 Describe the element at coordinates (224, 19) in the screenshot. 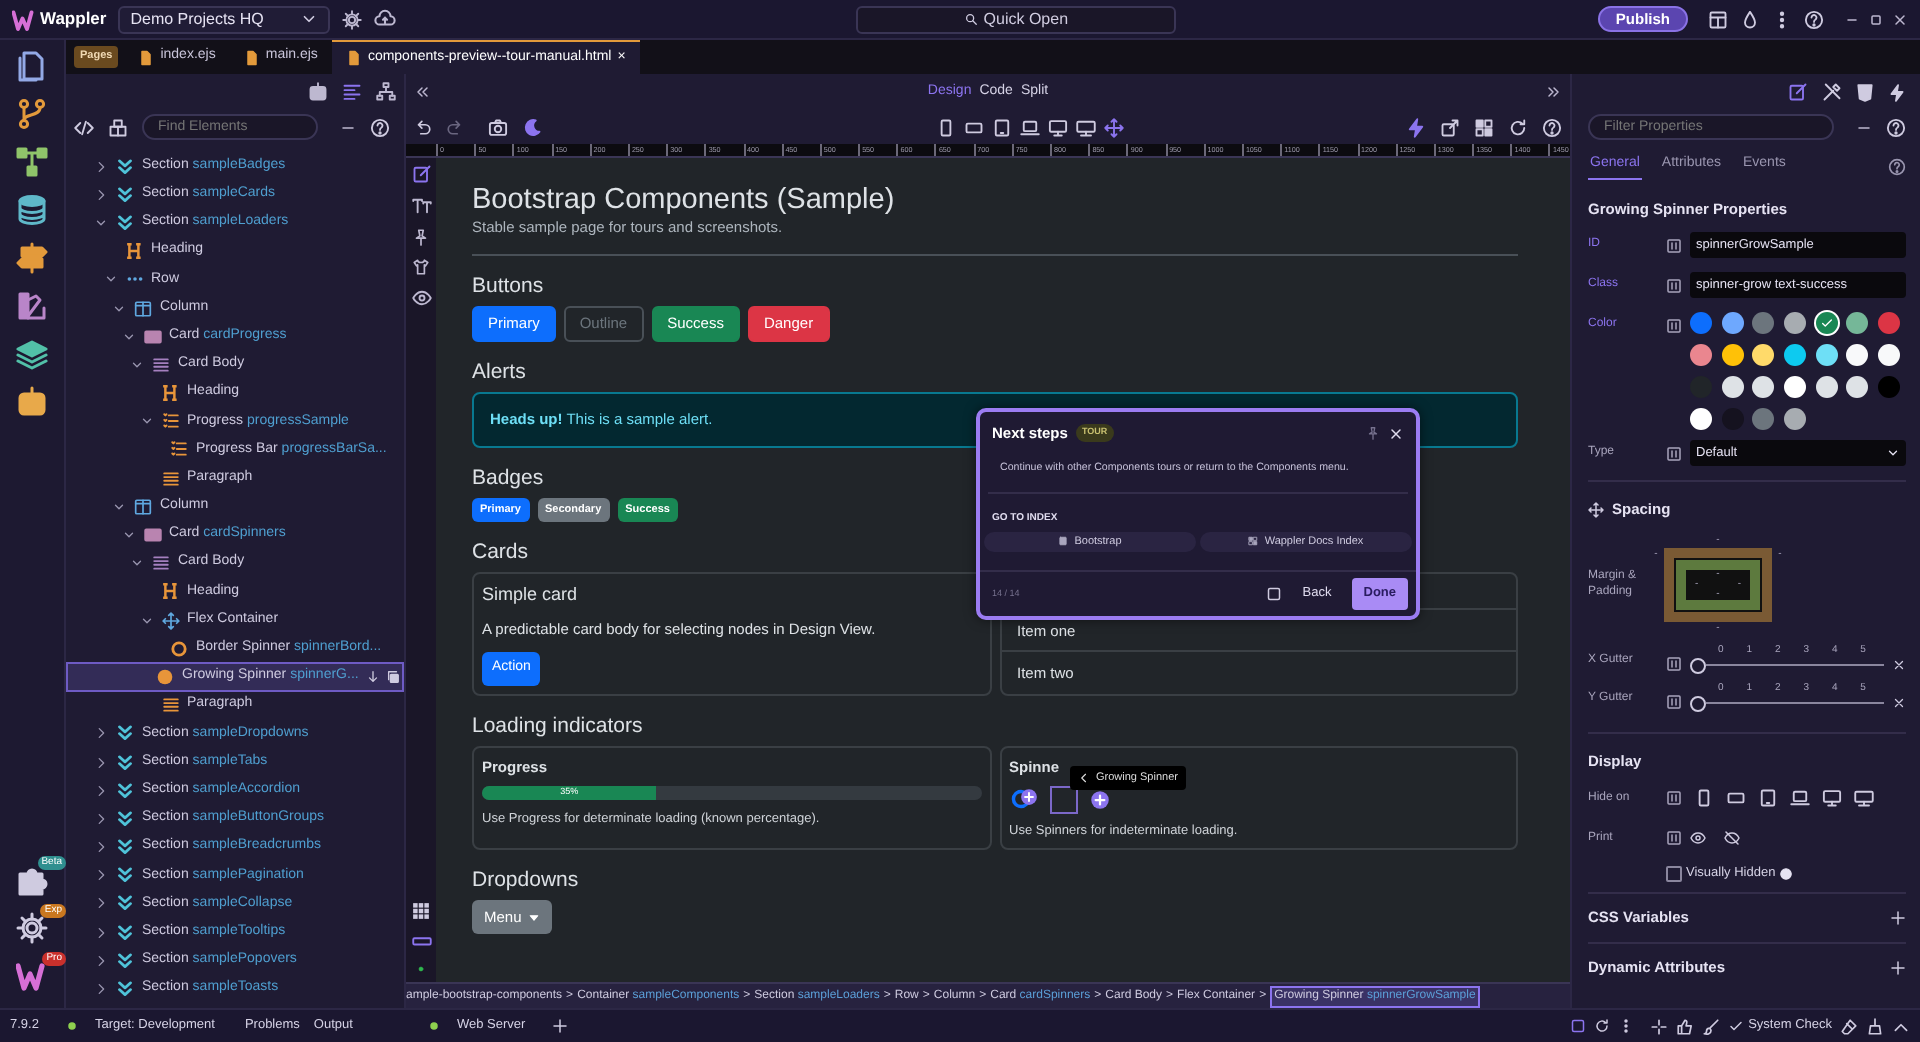

I see `project-select: Demo Projects HQ` at that location.